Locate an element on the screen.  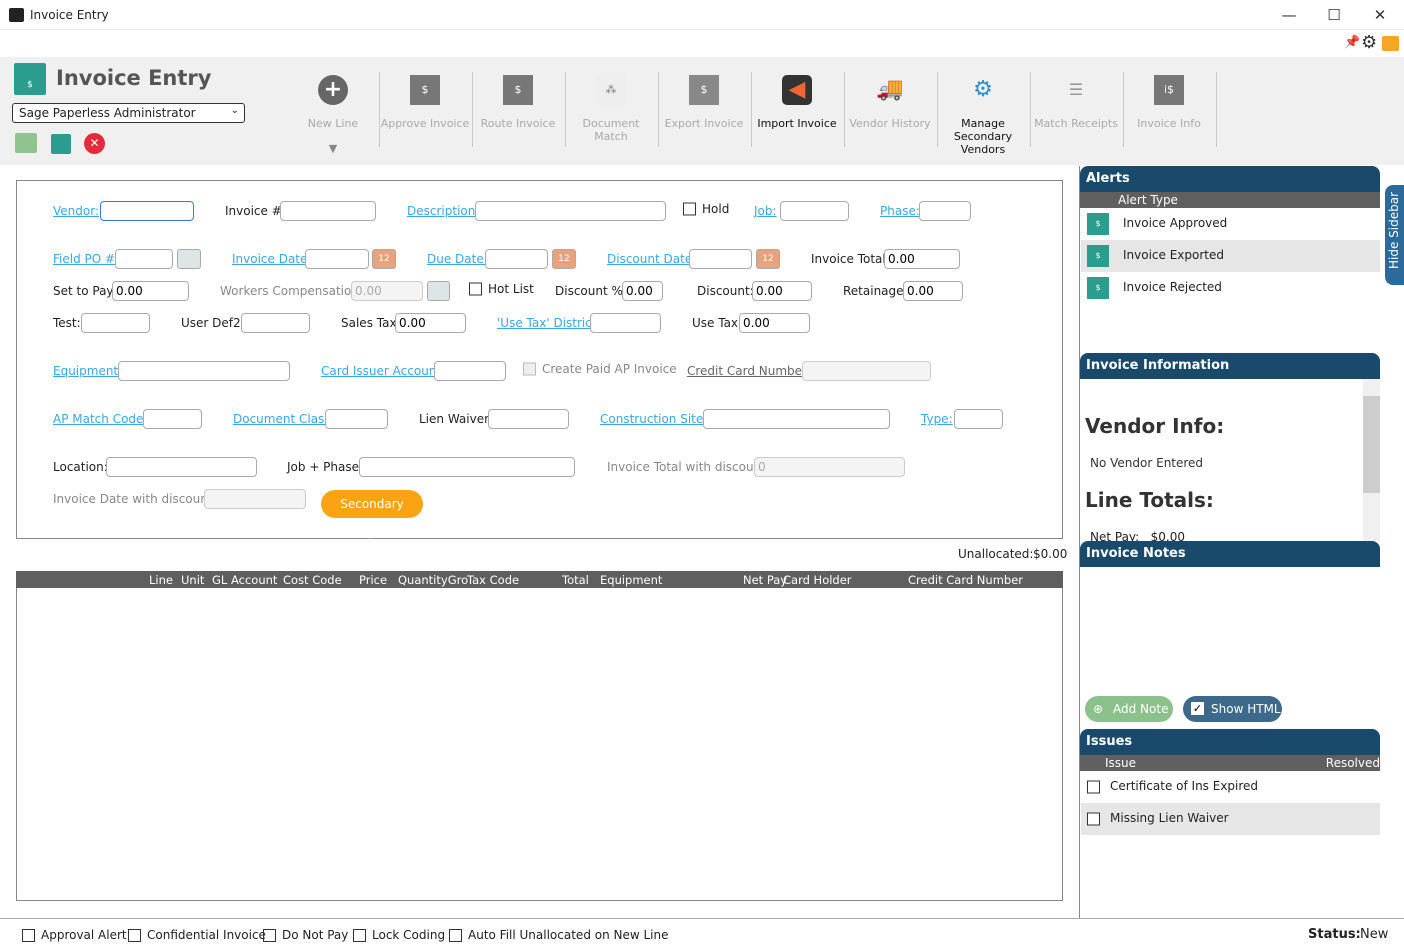
discount-input is located at coordinates (782, 291).